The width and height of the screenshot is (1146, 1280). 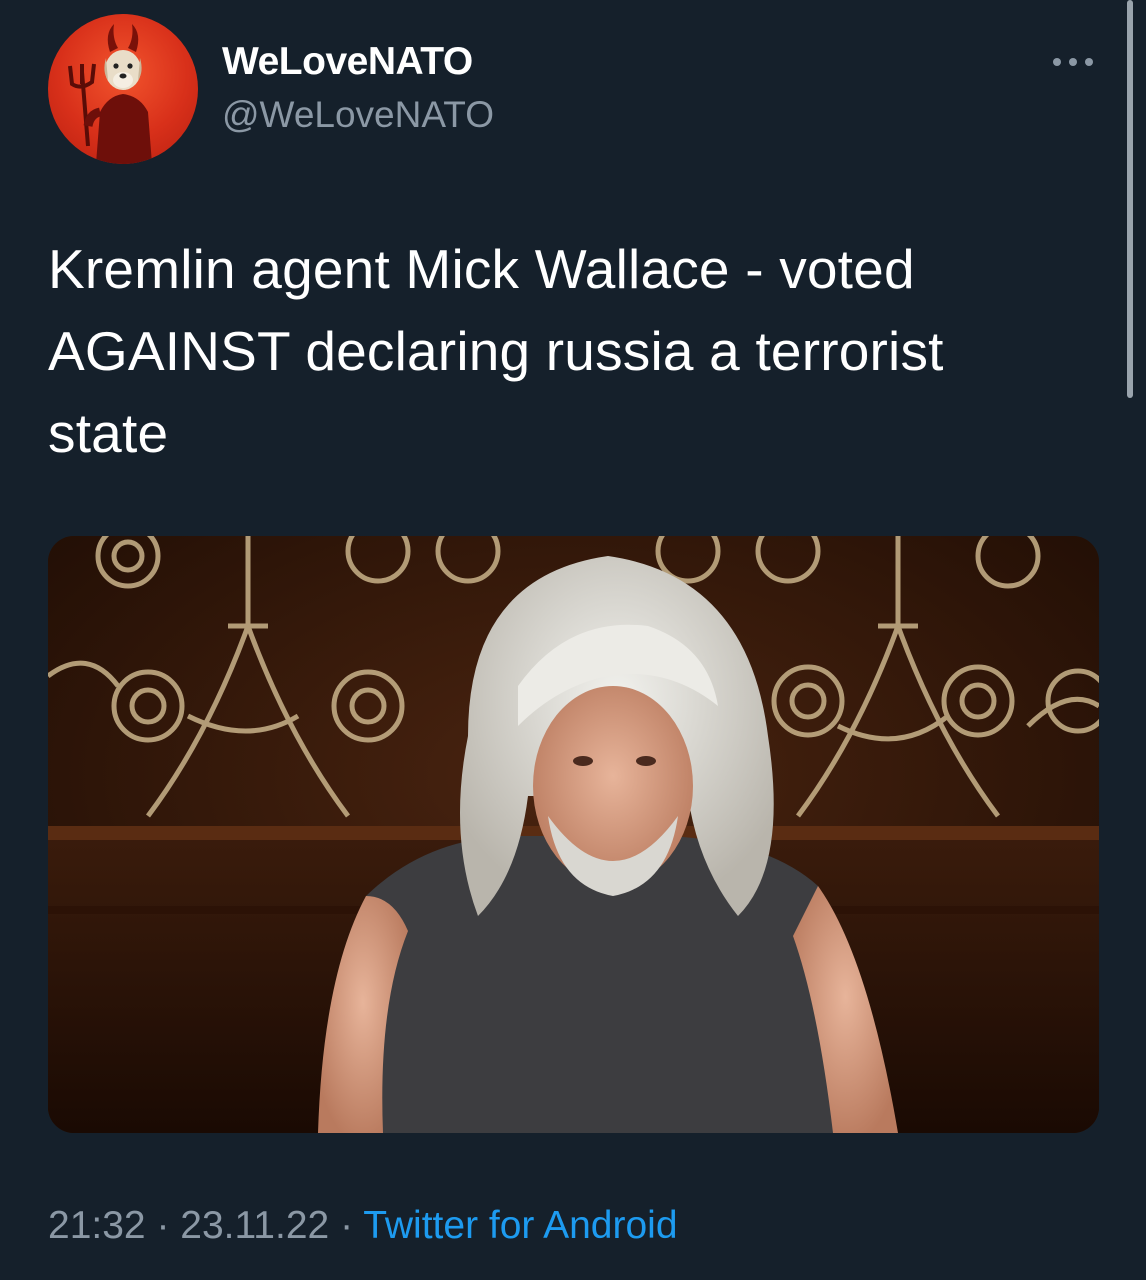 What do you see at coordinates (481, 269) in the screenshot?
I see `tweet-text-line: Kremlin agent Mick Wallace - voted` at bounding box center [481, 269].